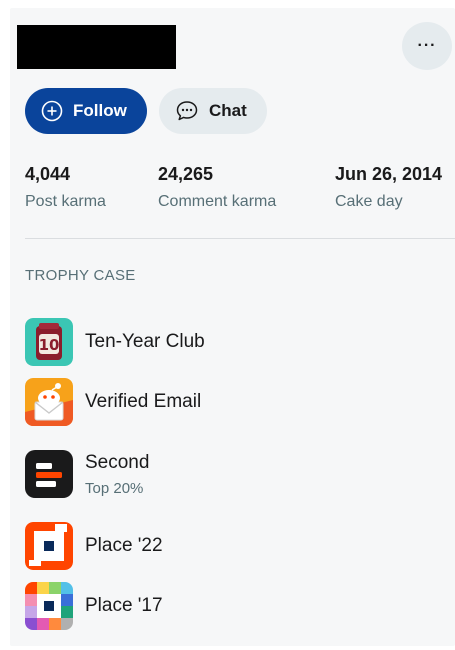  I want to click on more-icon: ···, so click(427, 45).